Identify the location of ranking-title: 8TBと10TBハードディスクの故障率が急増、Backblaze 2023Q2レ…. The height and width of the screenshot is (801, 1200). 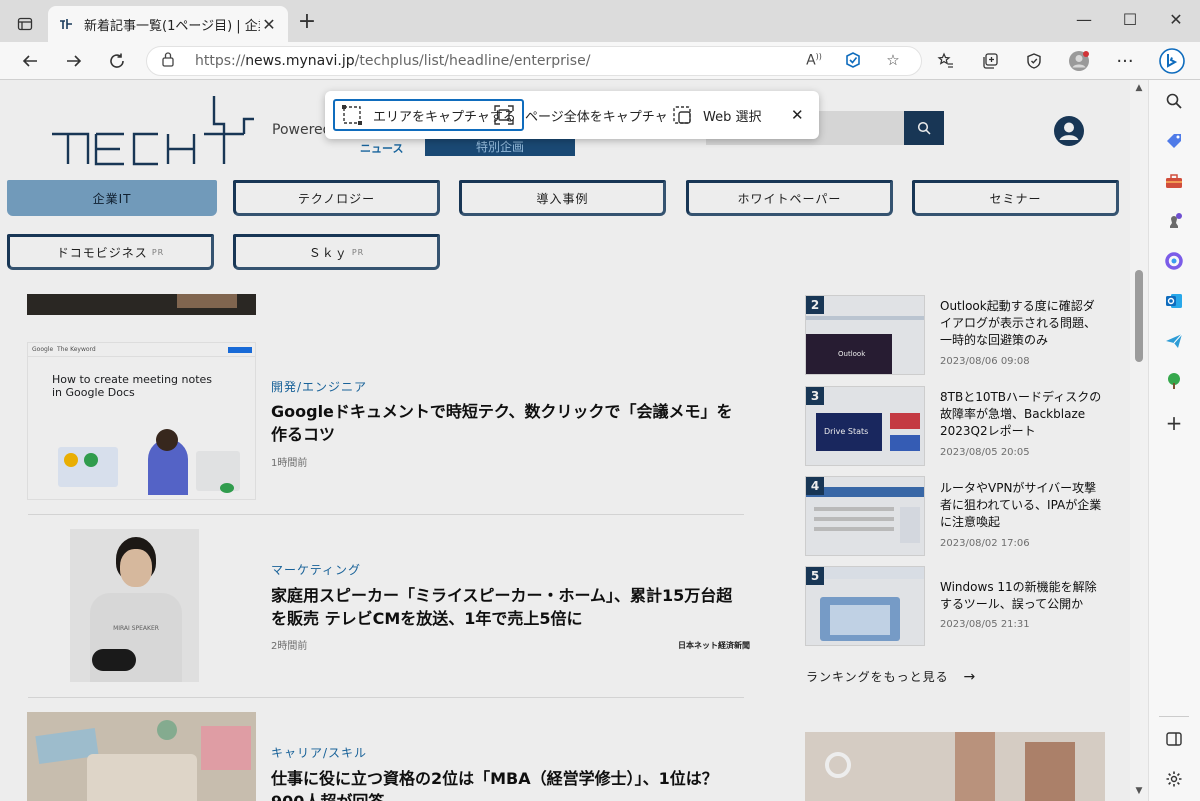
(1023, 414).